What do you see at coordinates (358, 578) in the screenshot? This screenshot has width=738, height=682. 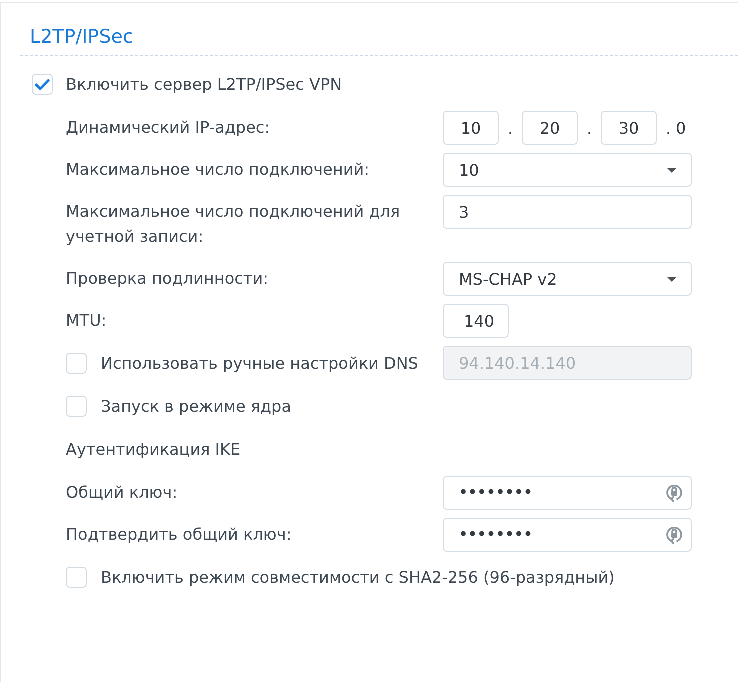 I see `checkbox-label: Включить режим совместимости с SHA2-256 (96-разрядный)` at bounding box center [358, 578].